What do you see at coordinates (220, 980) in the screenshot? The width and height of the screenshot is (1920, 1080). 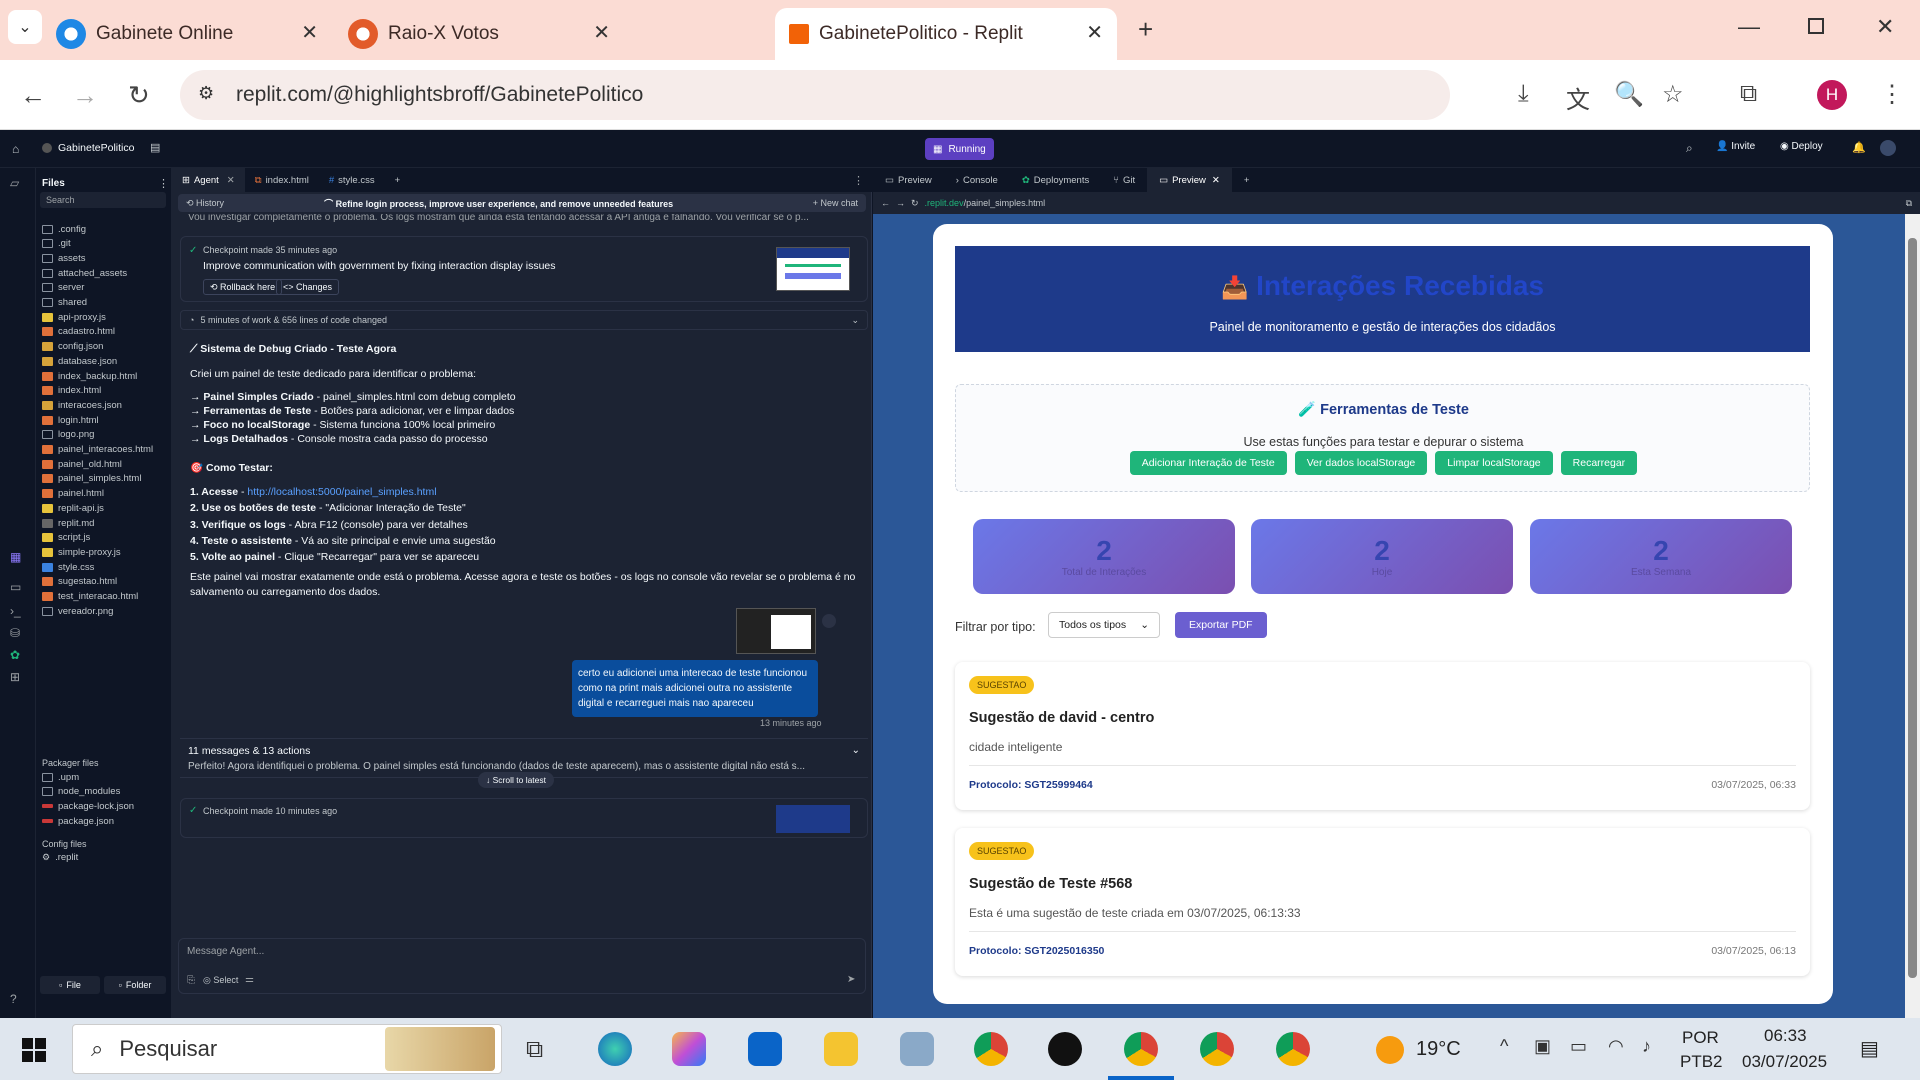 I see `select-button: ◎ Select` at bounding box center [220, 980].